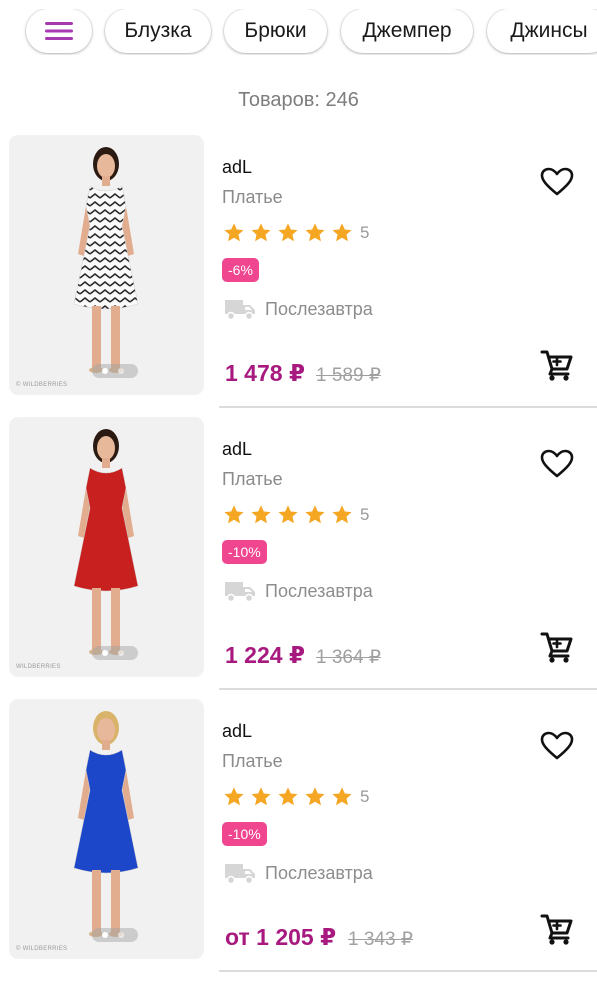 The height and width of the screenshot is (982, 597). I want to click on filter-chip-bryuki: Брюки, so click(275, 31).